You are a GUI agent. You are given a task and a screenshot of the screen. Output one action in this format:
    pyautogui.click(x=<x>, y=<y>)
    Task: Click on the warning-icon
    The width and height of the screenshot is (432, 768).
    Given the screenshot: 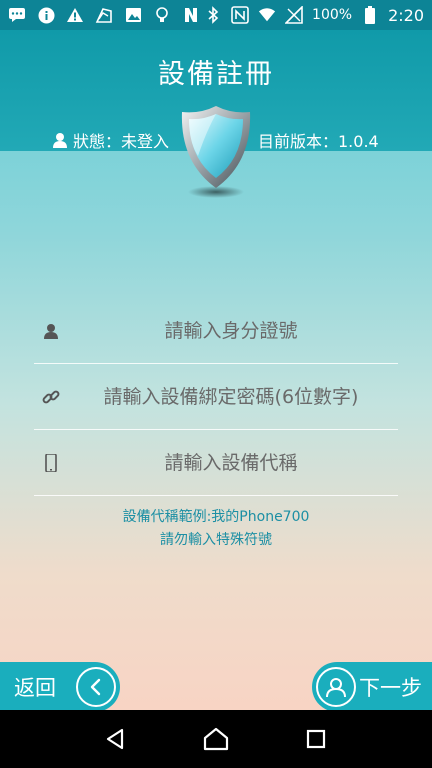 What is the action you would take?
    pyautogui.click(x=75, y=15)
    